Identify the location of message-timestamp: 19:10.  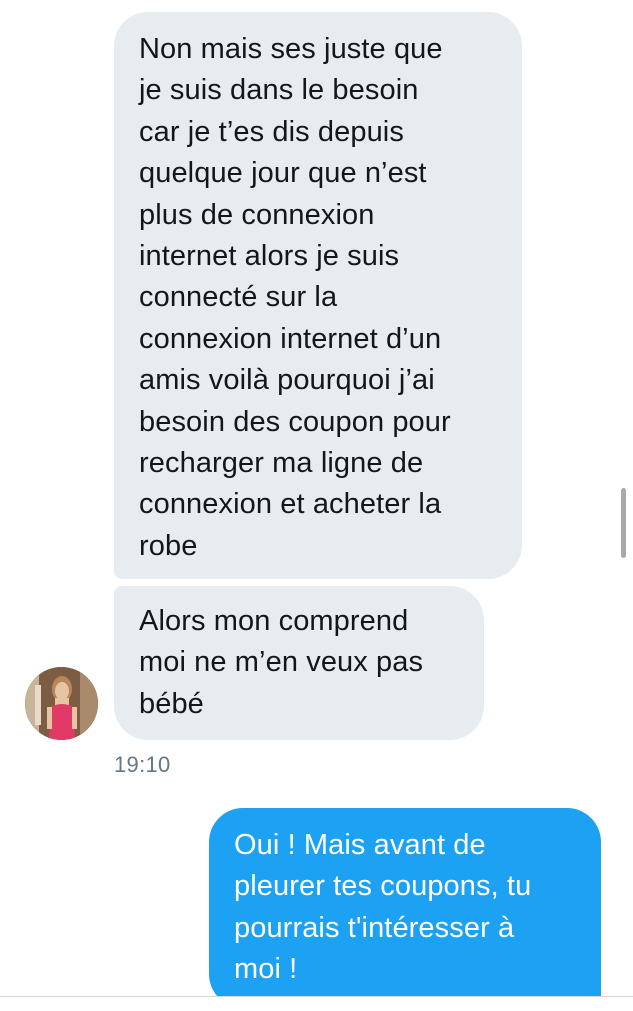
(142, 764).